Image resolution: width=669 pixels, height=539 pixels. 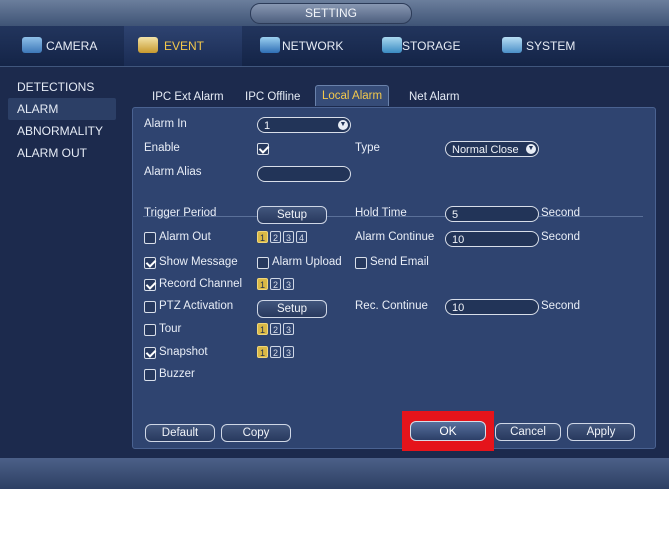 I want to click on record-channel-3: 3, so click(x=288, y=284).